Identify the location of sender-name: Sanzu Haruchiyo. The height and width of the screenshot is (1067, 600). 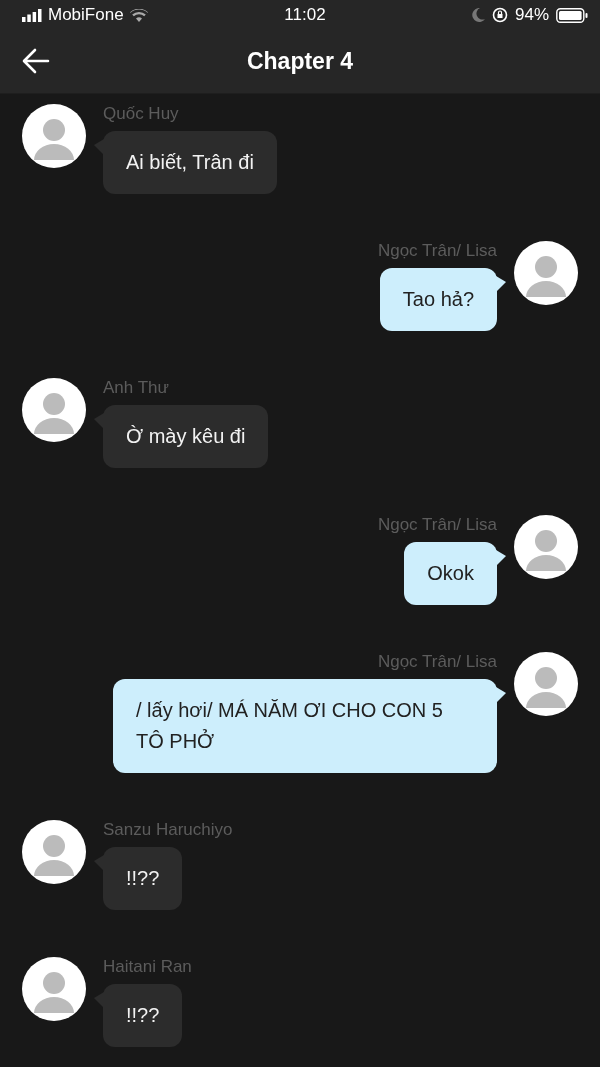
(168, 830).